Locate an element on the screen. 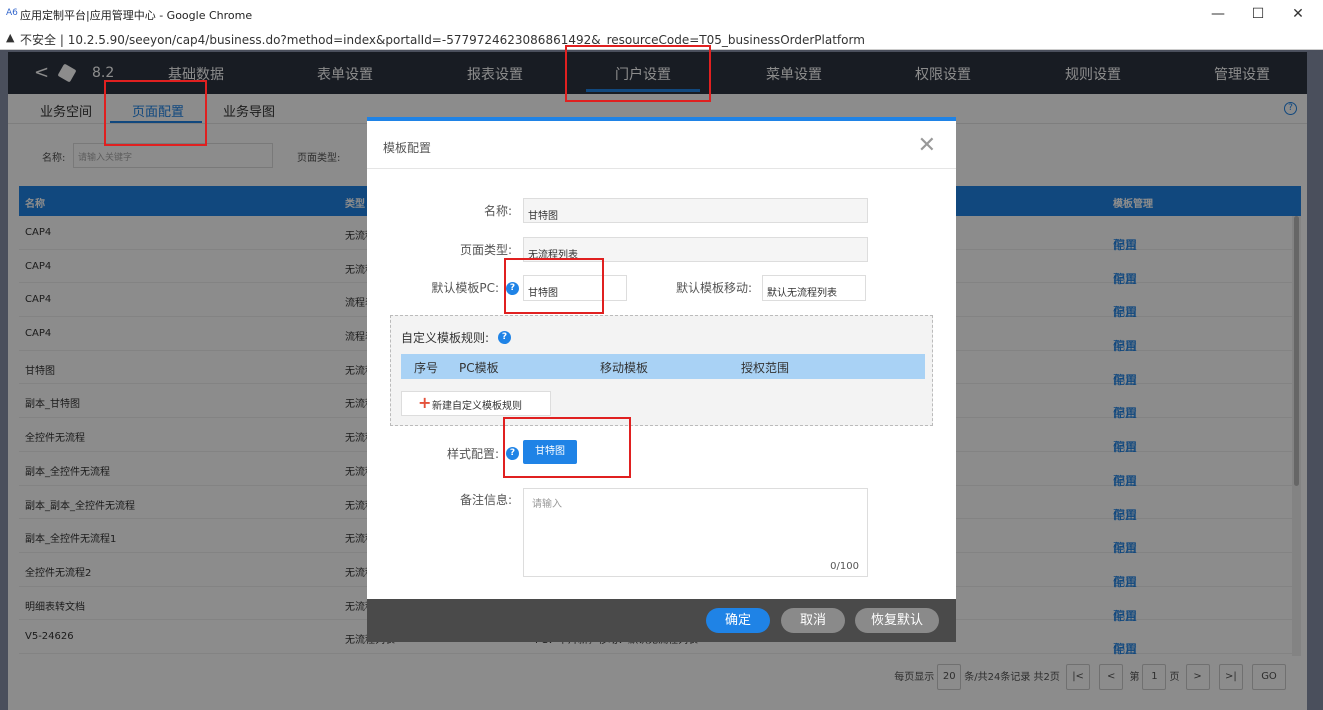 The image size is (1323, 710). name-label: 名称: is located at coordinates (497, 211).